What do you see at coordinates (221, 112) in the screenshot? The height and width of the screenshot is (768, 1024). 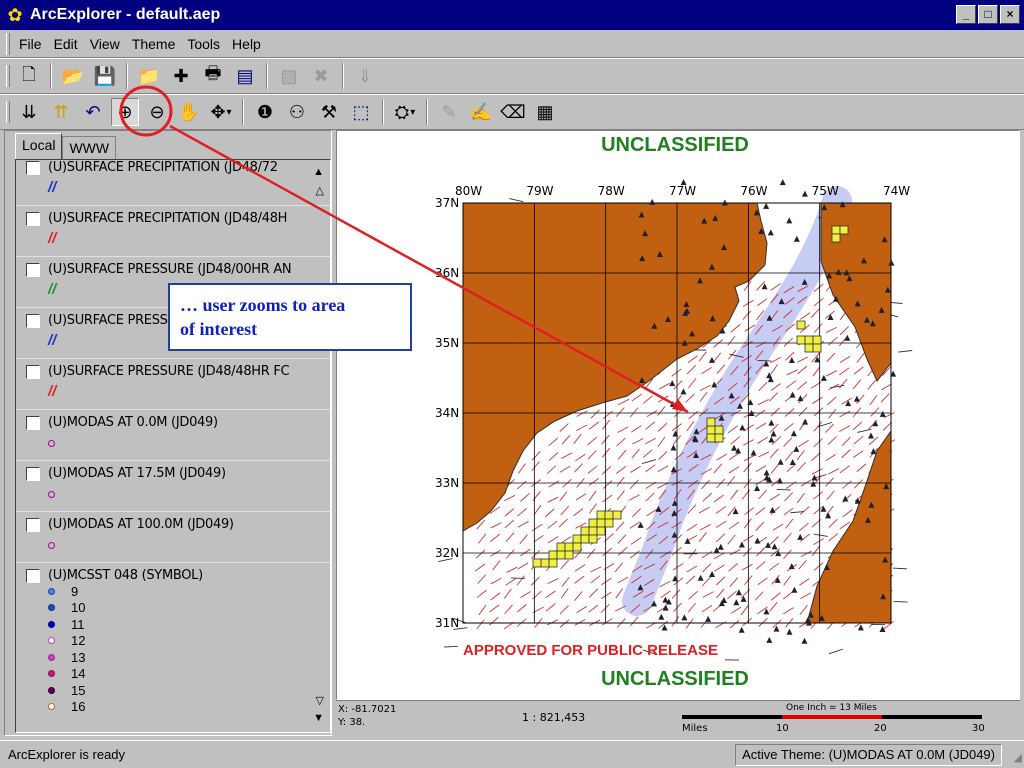 I see `move-button: ✥` at bounding box center [221, 112].